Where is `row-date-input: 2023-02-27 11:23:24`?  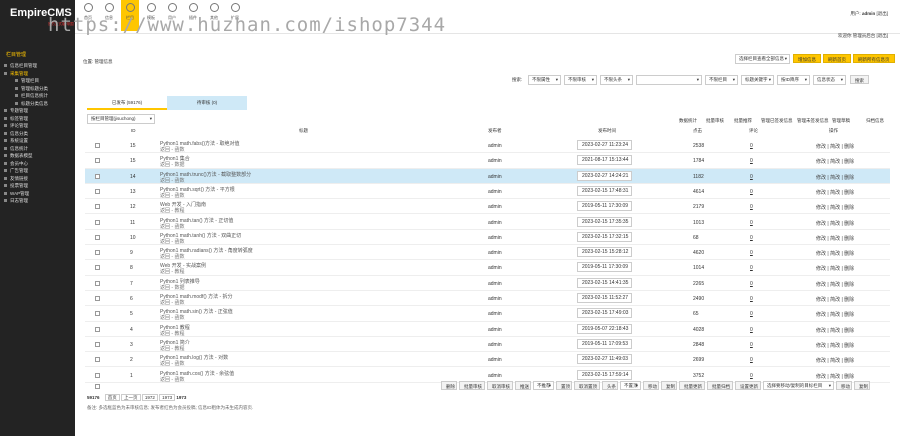 row-date-input: 2023-02-27 11:23:24 is located at coordinates (604, 145).